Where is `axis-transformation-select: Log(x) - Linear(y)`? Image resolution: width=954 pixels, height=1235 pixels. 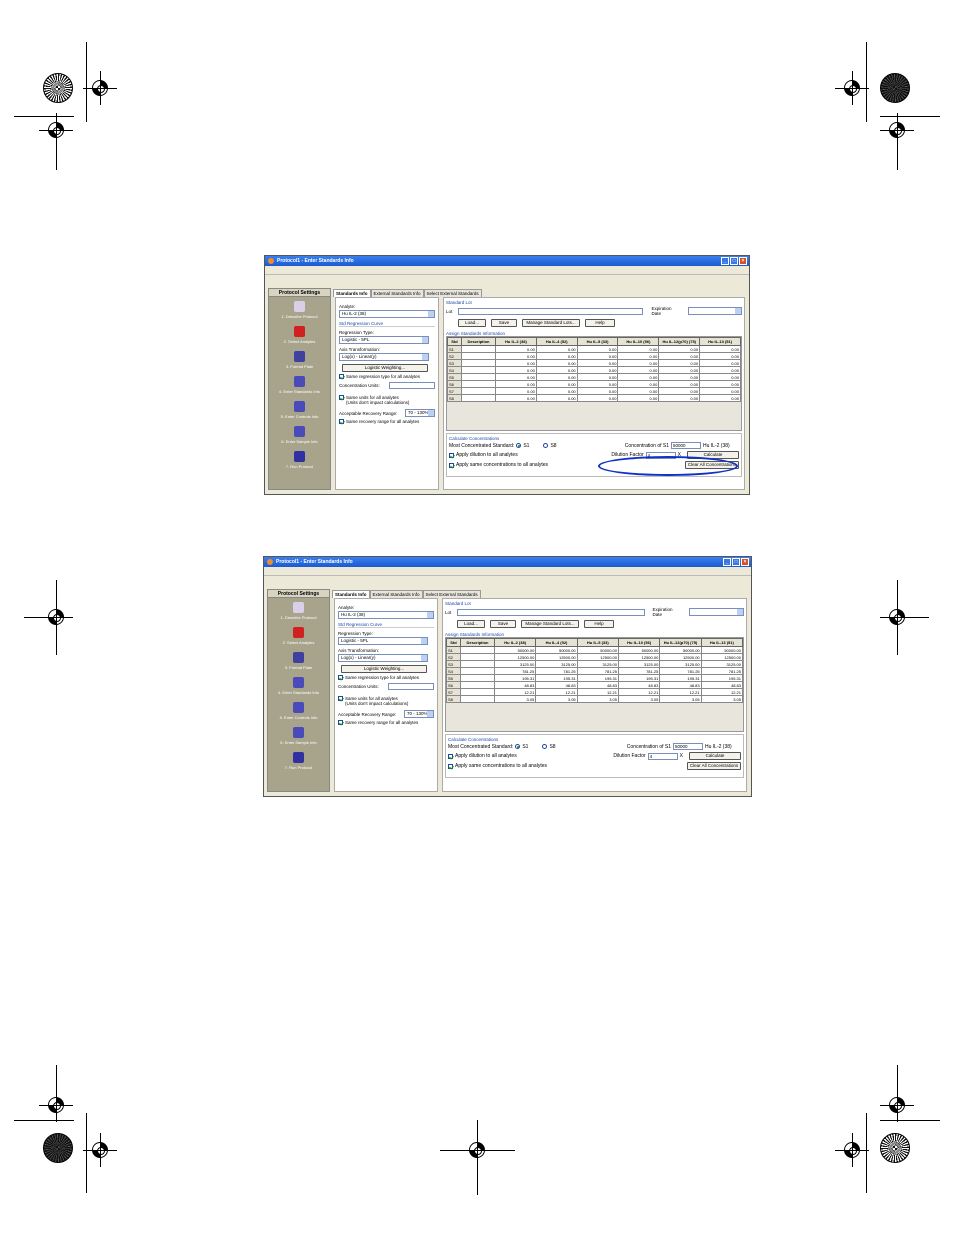
axis-transformation-select: Log(x) - Linear(y) is located at coordinates (384, 357).